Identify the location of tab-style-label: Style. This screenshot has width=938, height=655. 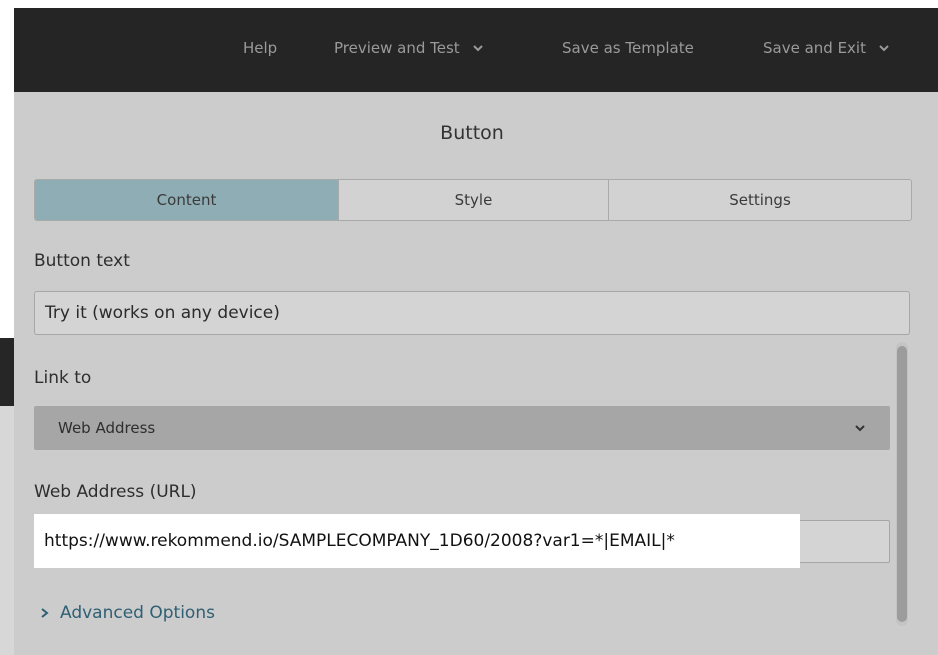
(473, 200).